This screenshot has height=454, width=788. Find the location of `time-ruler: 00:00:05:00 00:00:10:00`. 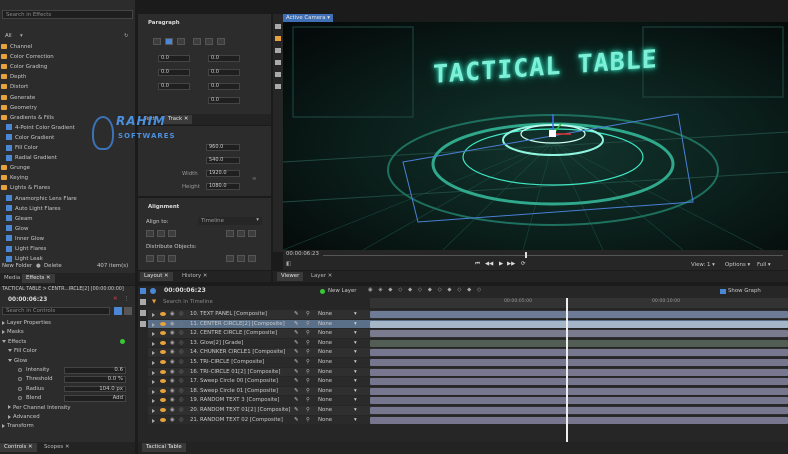

time-ruler: 00:00:05:00 00:00:10:00 is located at coordinates (579, 303).